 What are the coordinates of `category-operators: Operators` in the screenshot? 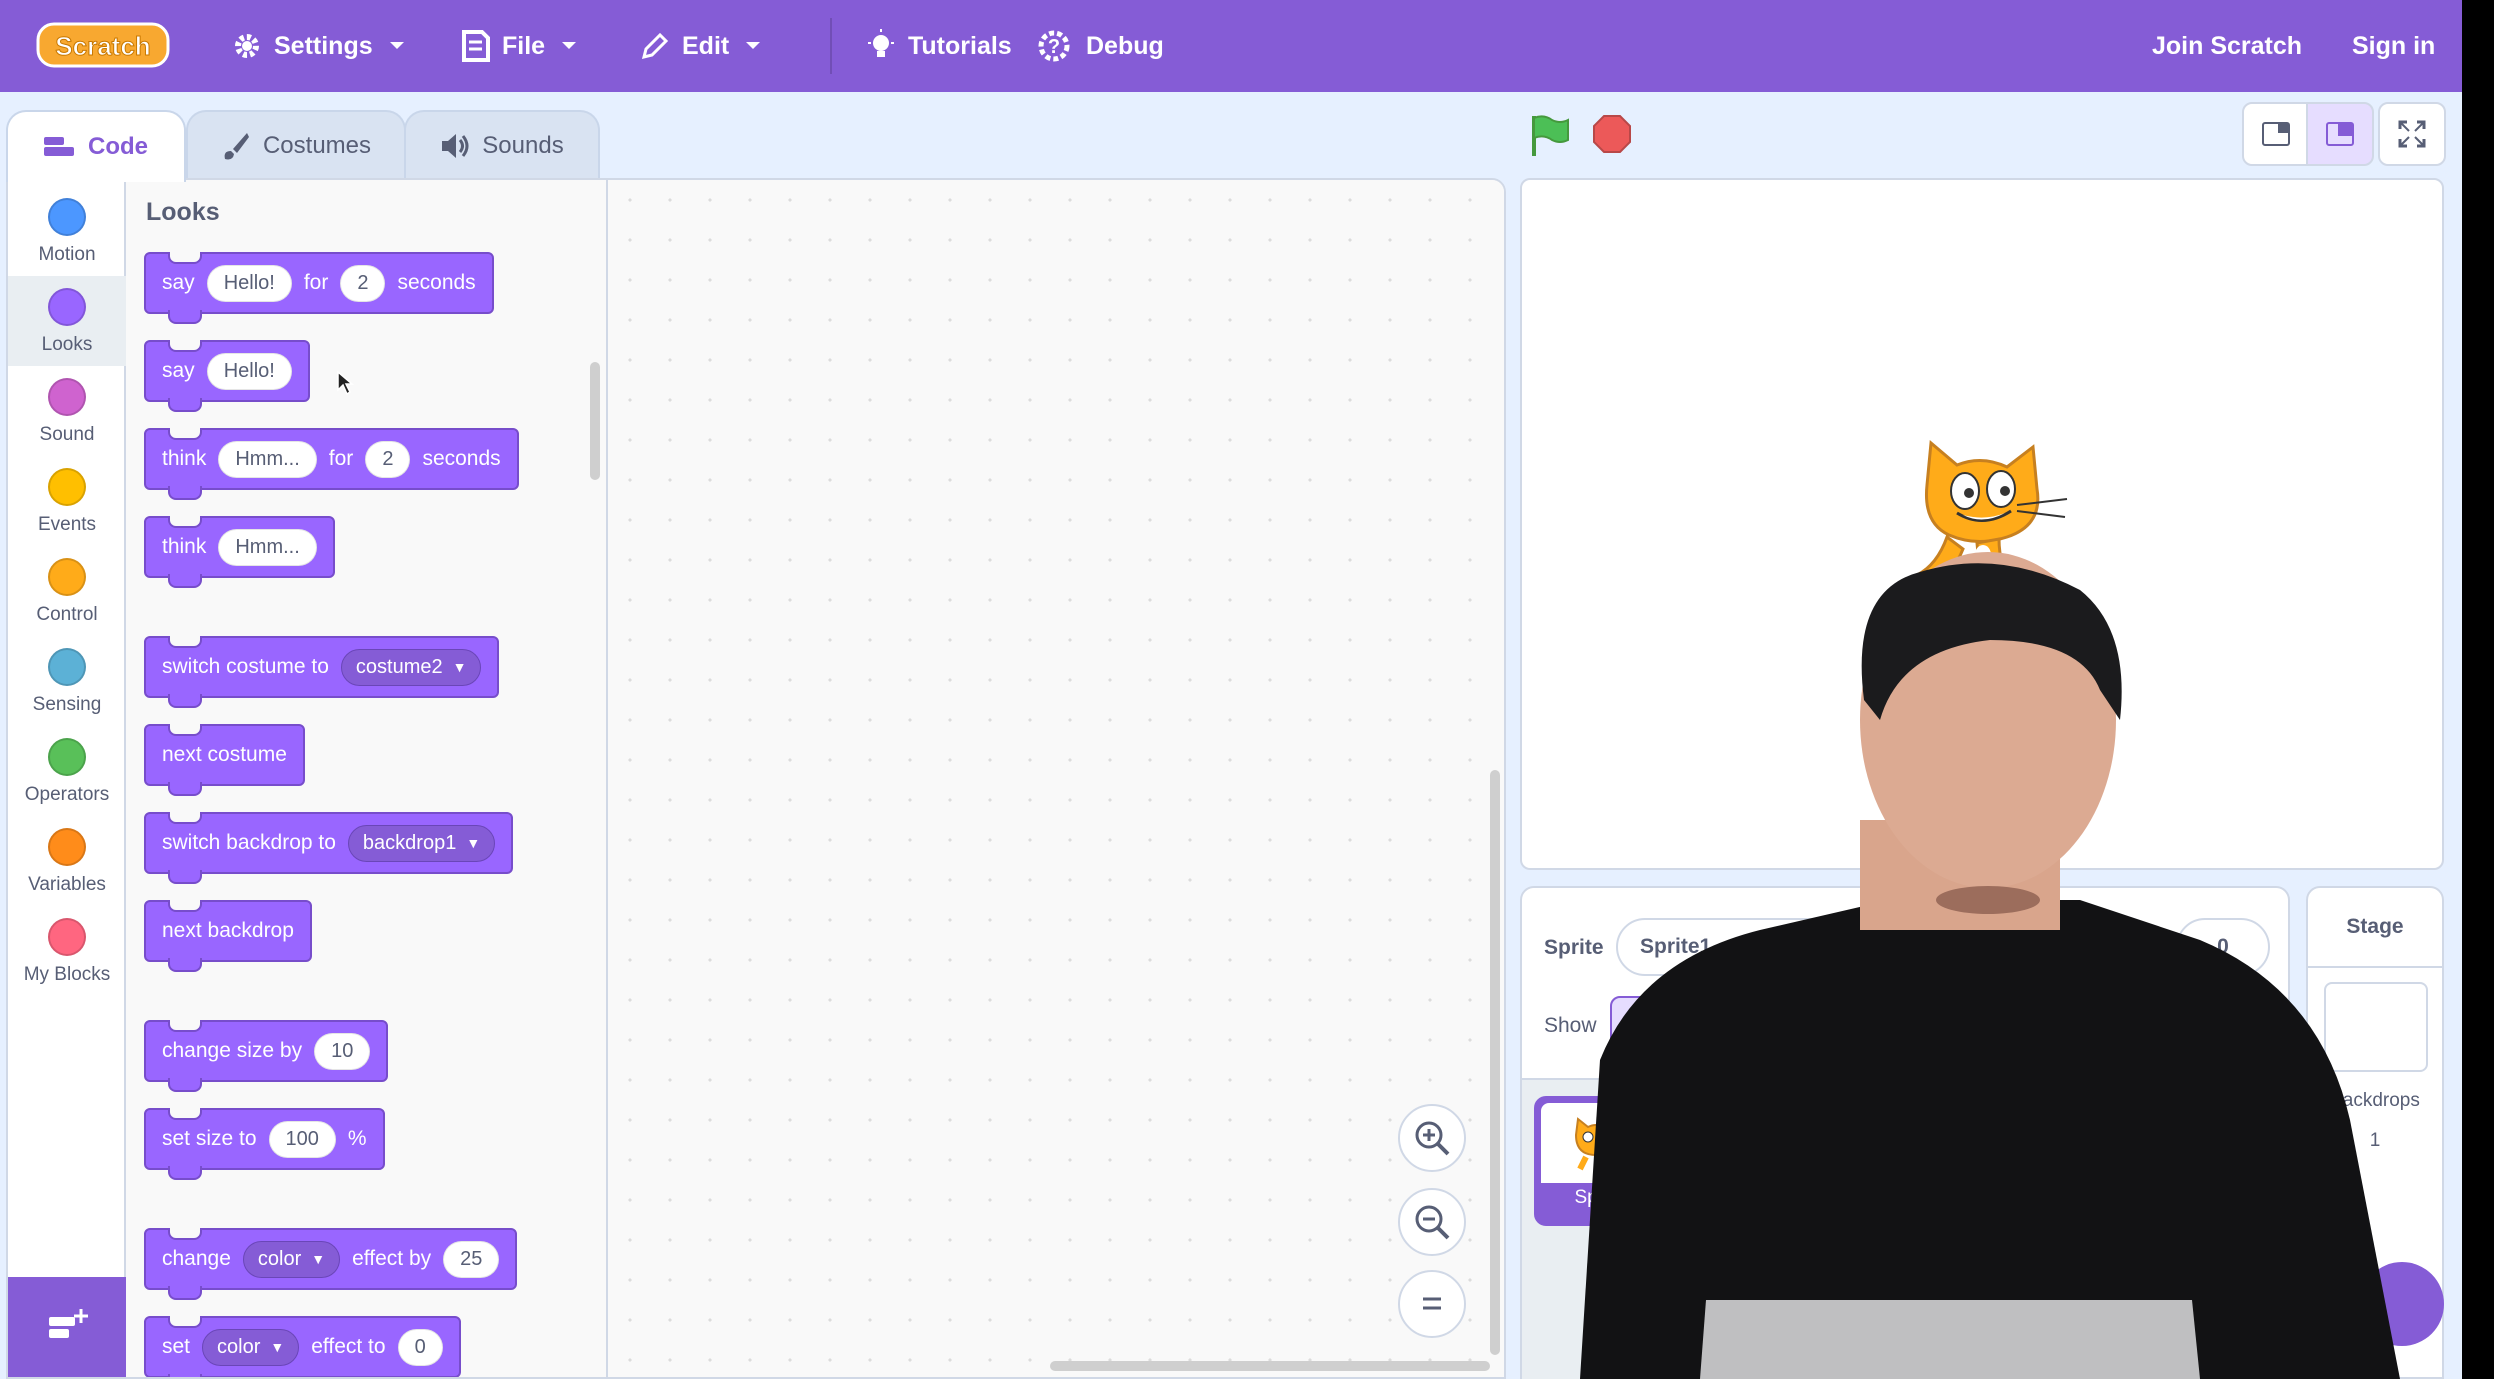 It's located at (67, 771).